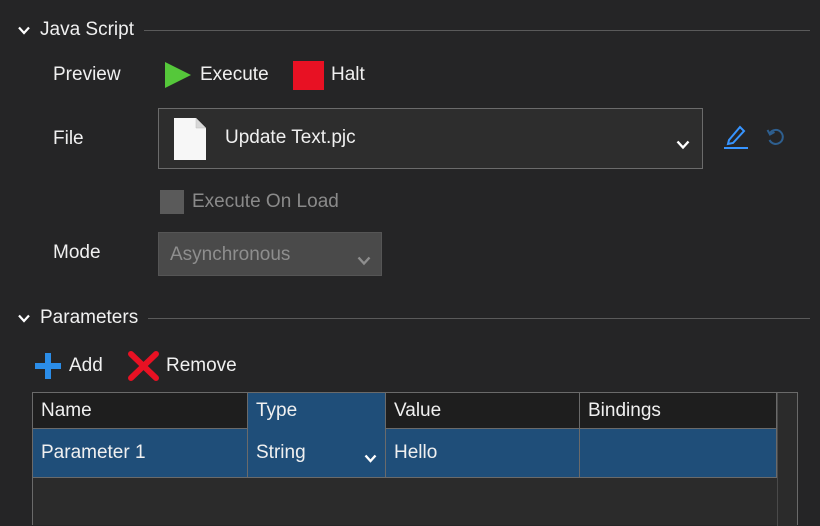 The image size is (820, 526). I want to click on document-icon, so click(190, 142).